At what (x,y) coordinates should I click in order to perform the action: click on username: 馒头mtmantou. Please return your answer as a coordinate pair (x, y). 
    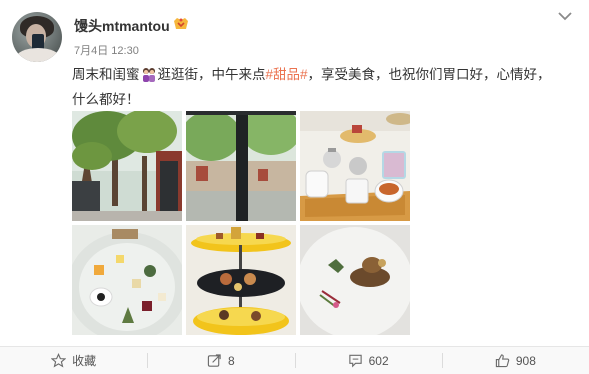
    Looking at the image, I should click on (122, 26).